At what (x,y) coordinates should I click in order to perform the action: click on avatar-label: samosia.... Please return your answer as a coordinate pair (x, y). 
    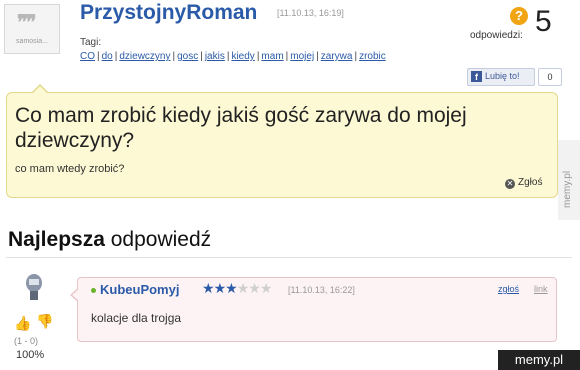
    Looking at the image, I should click on (32, 41).